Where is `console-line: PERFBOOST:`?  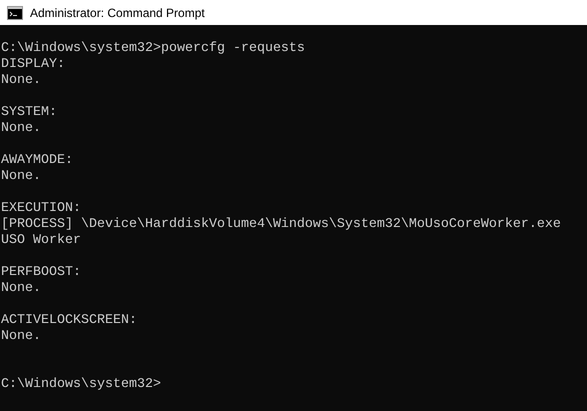 console-line: PERFBOOST: is located at coordinates (41, 273).